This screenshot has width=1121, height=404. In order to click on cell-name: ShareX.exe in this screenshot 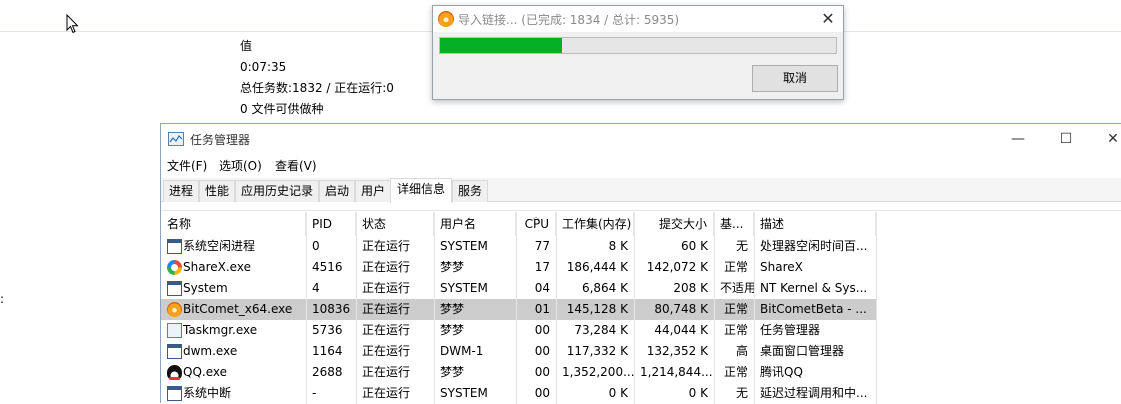, I will do `click(233, 267)`.